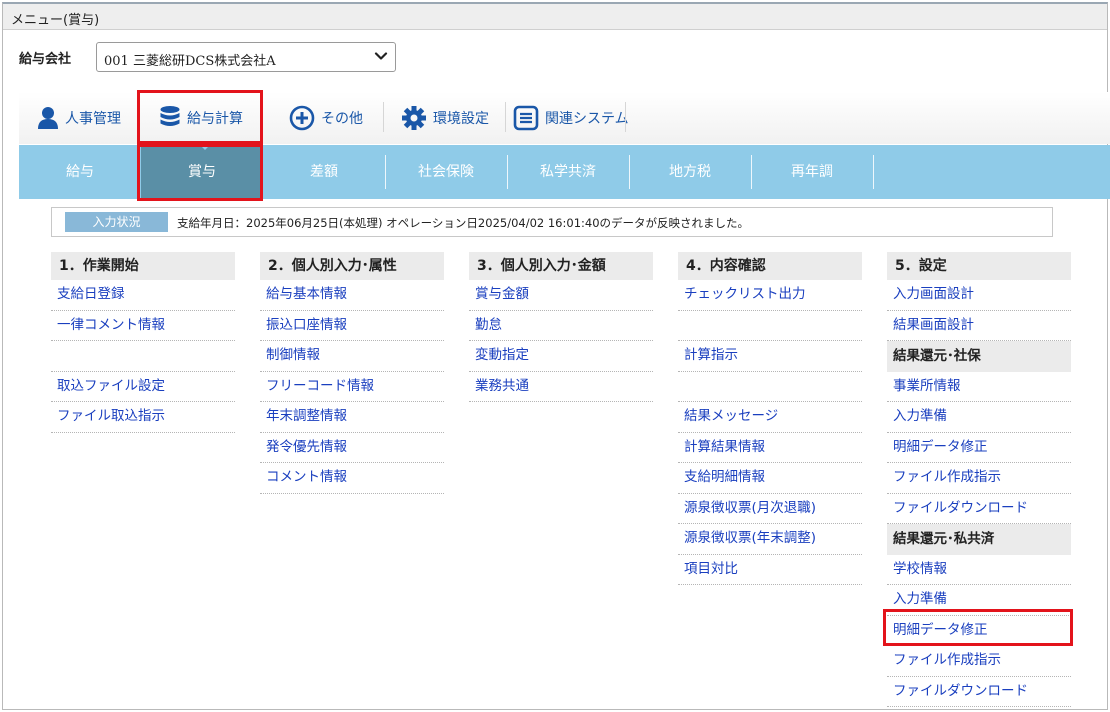 The image size is (1110, 712). What do you see at coordinates (116, 222) in the screenshot?
I see `status-badge: 入力状況` at bounding box center [116, 222].